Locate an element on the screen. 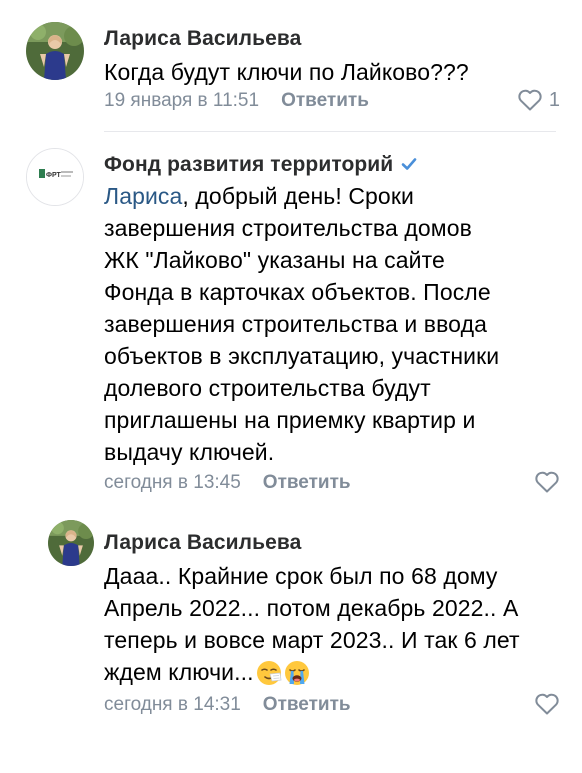 The width and height of the screenshot is (582, 773). avatar: ФРТ is located at coordinates (55, 177).